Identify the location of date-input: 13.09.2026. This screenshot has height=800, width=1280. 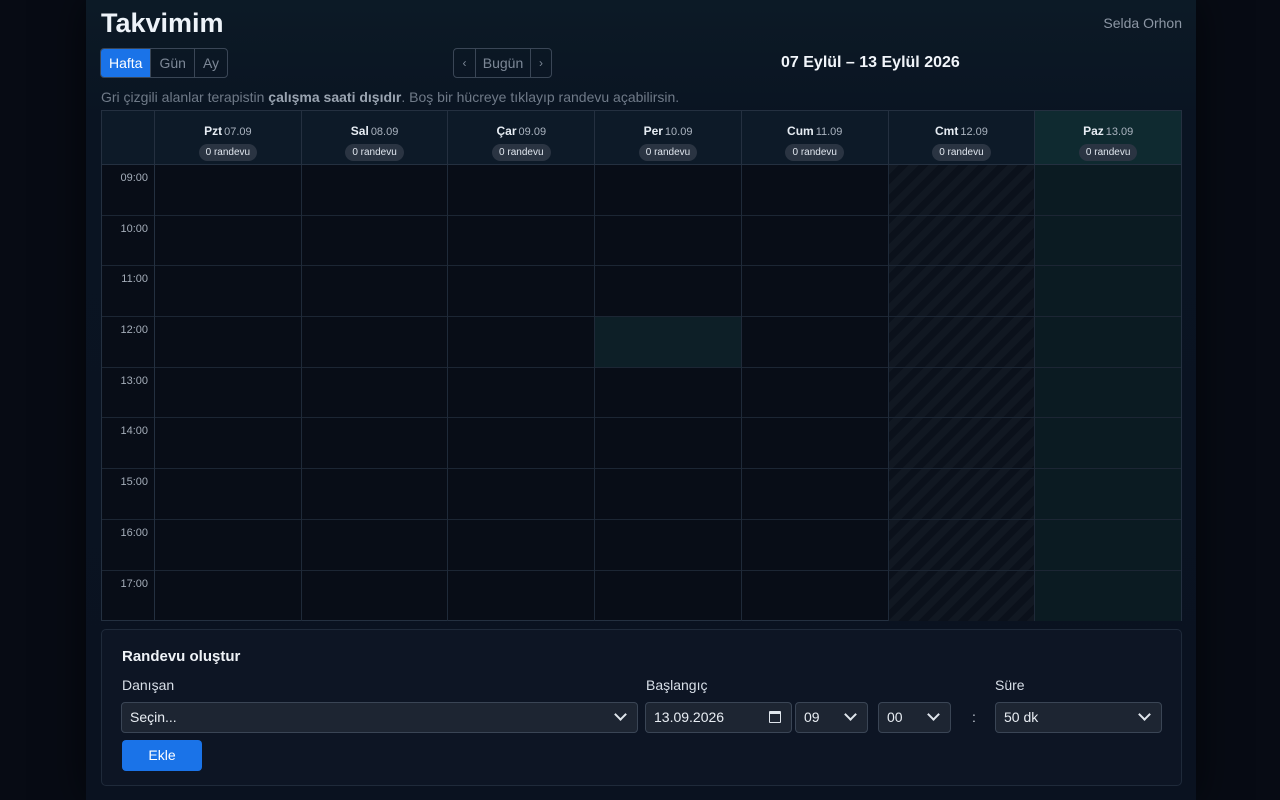
(718, 717).